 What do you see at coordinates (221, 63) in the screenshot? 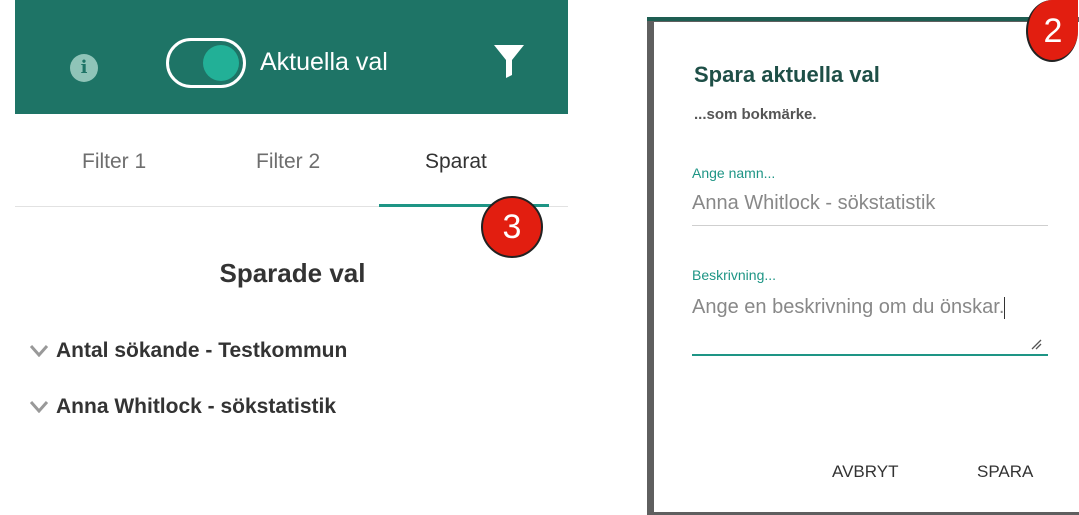
I see `toggle-knob` at bounding box center [221, 63].